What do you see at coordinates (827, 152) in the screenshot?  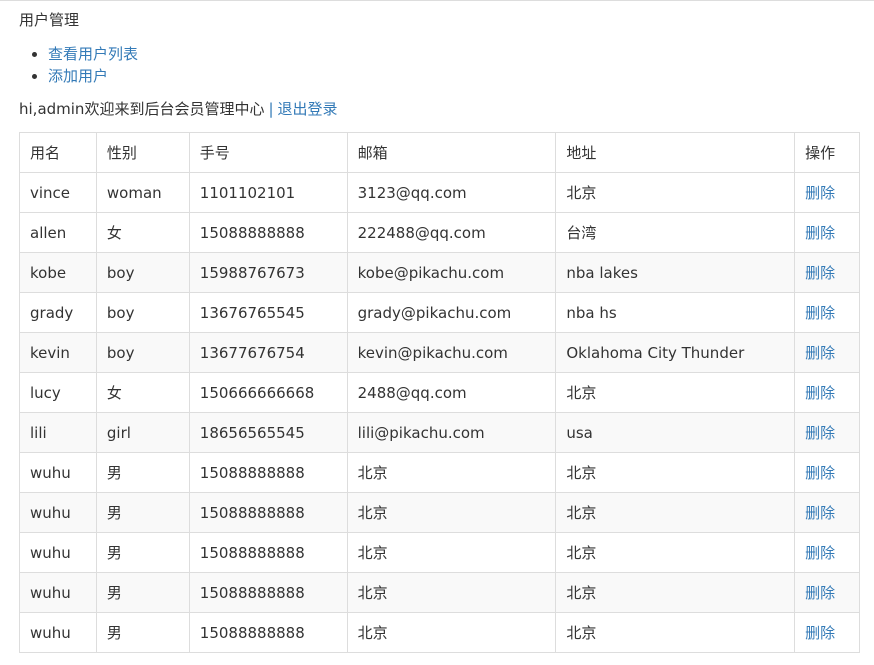 I see `header-operation: 操作` at bounding box center [827, 152].